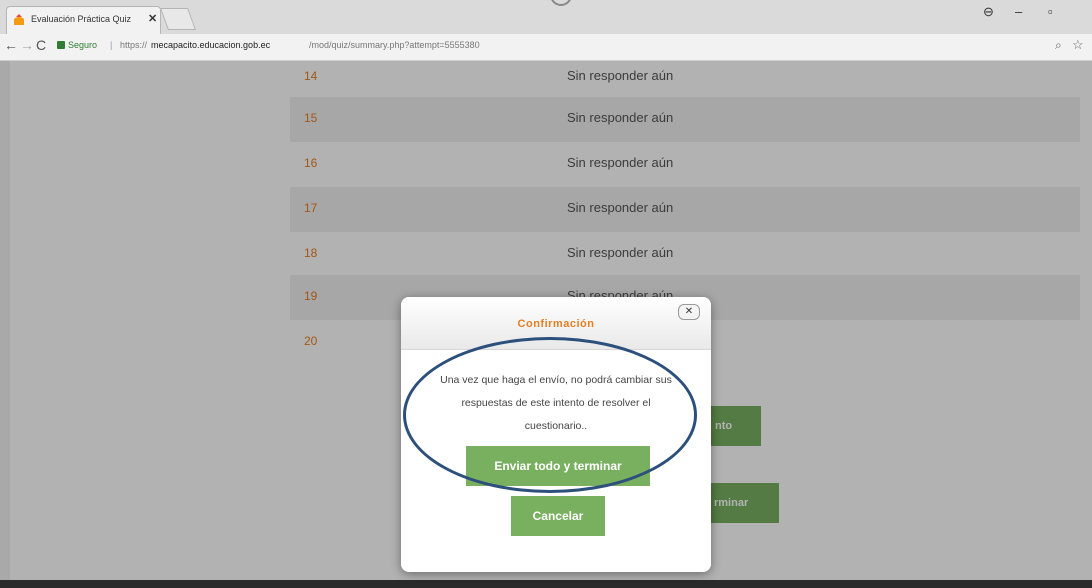 The width and height of the screenshot is (1092, 588). What do you see at coordinates (61, 45) in the screenshot?
I see `lock-icon` at bounding box center [61, 45].